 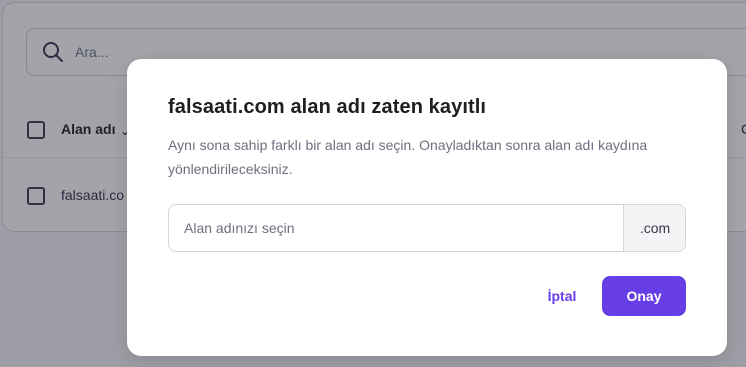 I want to click on domain-input-group: .com, so click(x=427, y=228).